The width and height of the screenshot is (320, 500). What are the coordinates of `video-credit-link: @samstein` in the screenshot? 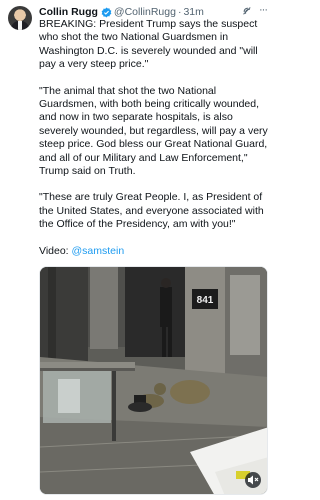 It's located at (98, 251).